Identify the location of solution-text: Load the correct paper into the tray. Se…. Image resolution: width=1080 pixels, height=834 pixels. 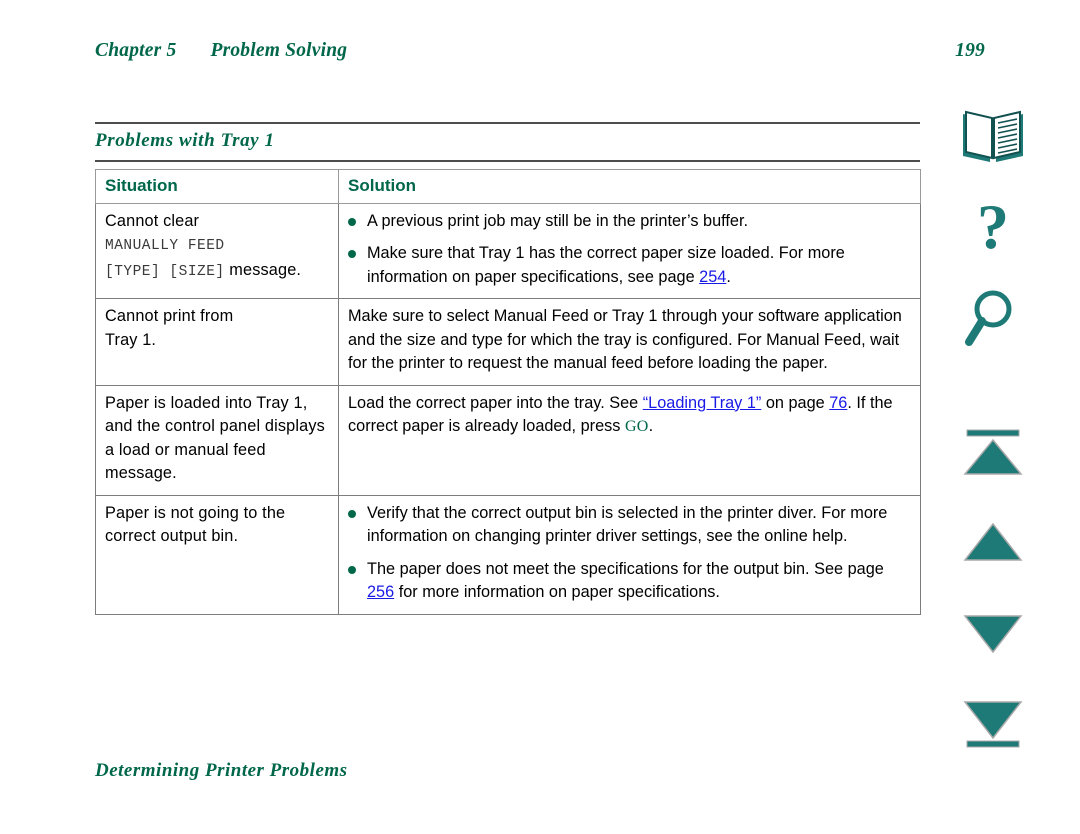
(495, 402).